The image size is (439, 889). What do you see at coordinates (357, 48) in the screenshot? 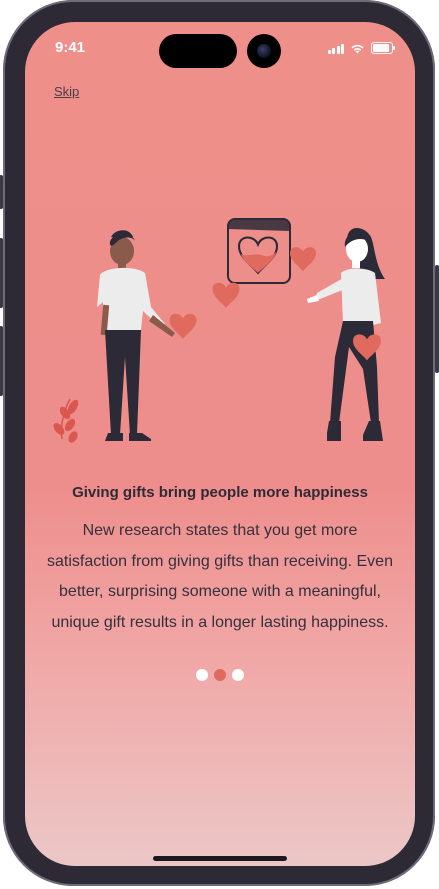
I see `wifi-icon` at bounding box center [357, 48].